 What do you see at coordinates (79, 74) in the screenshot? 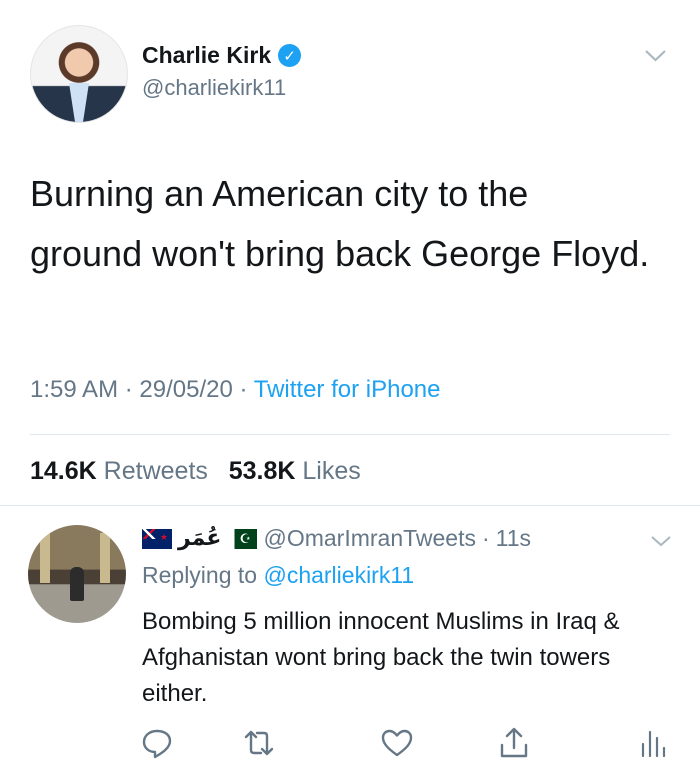
I see `author-avatar` at bounding box center [79, 74].